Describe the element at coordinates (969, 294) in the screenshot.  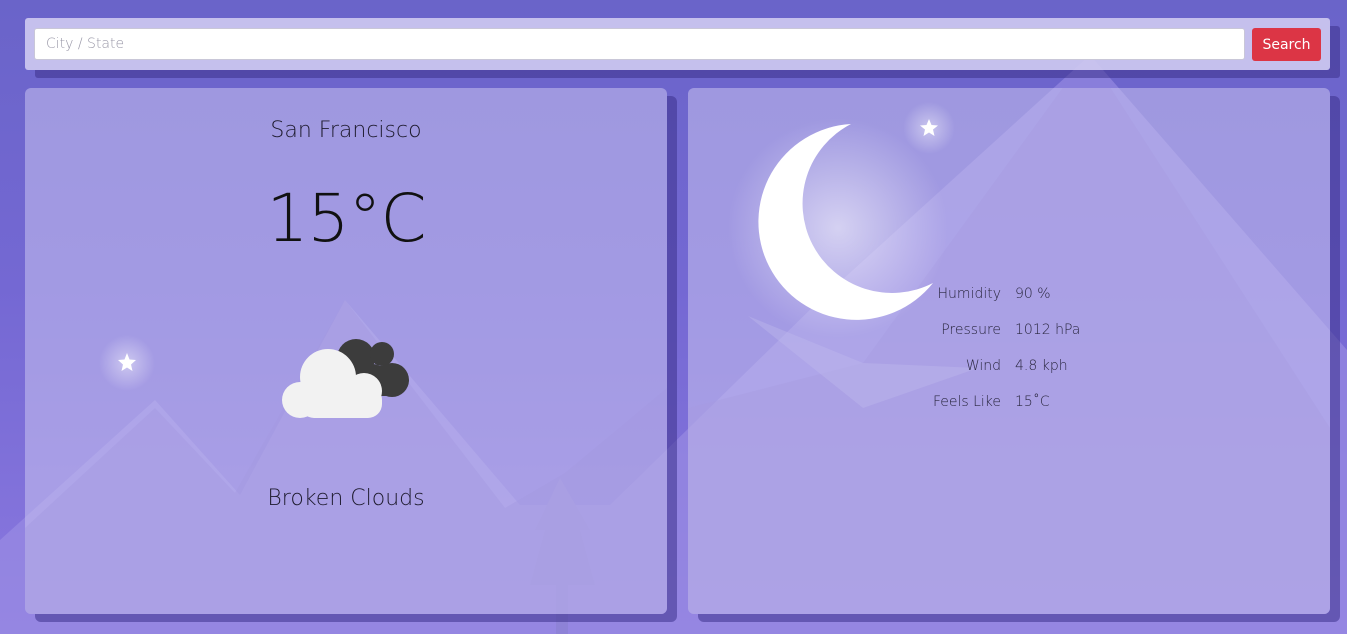
I see `humidity-label: Humidity` at that location.